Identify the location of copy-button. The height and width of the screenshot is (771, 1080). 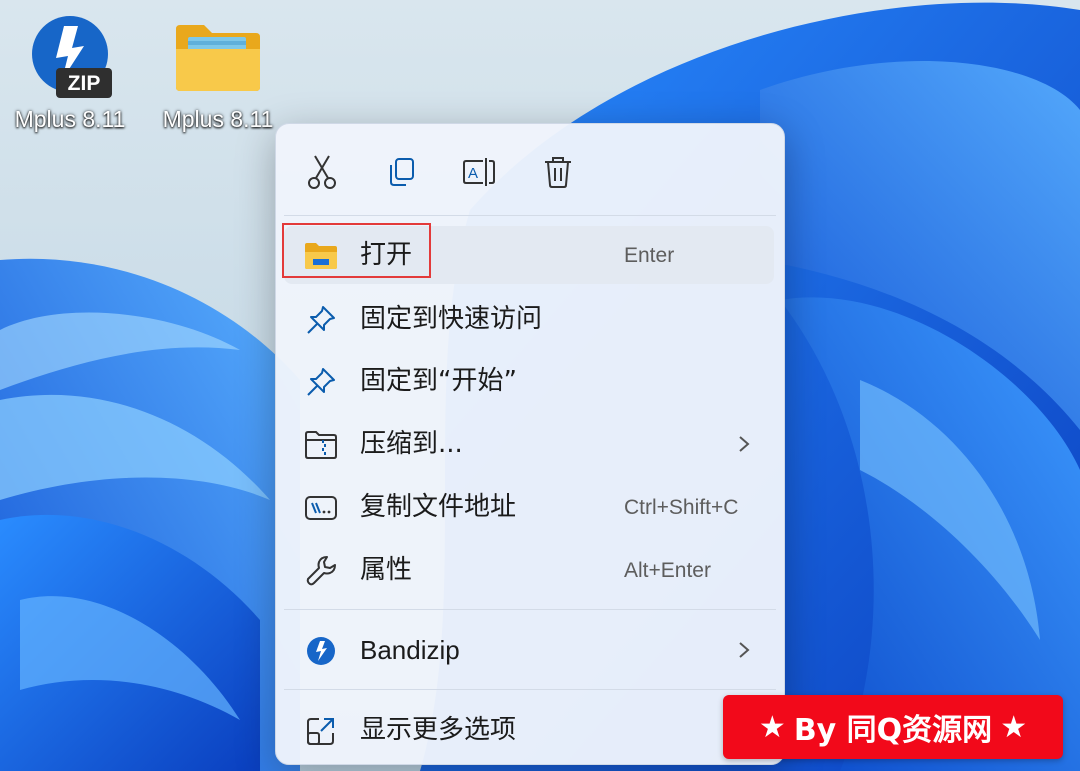
(401, 172).